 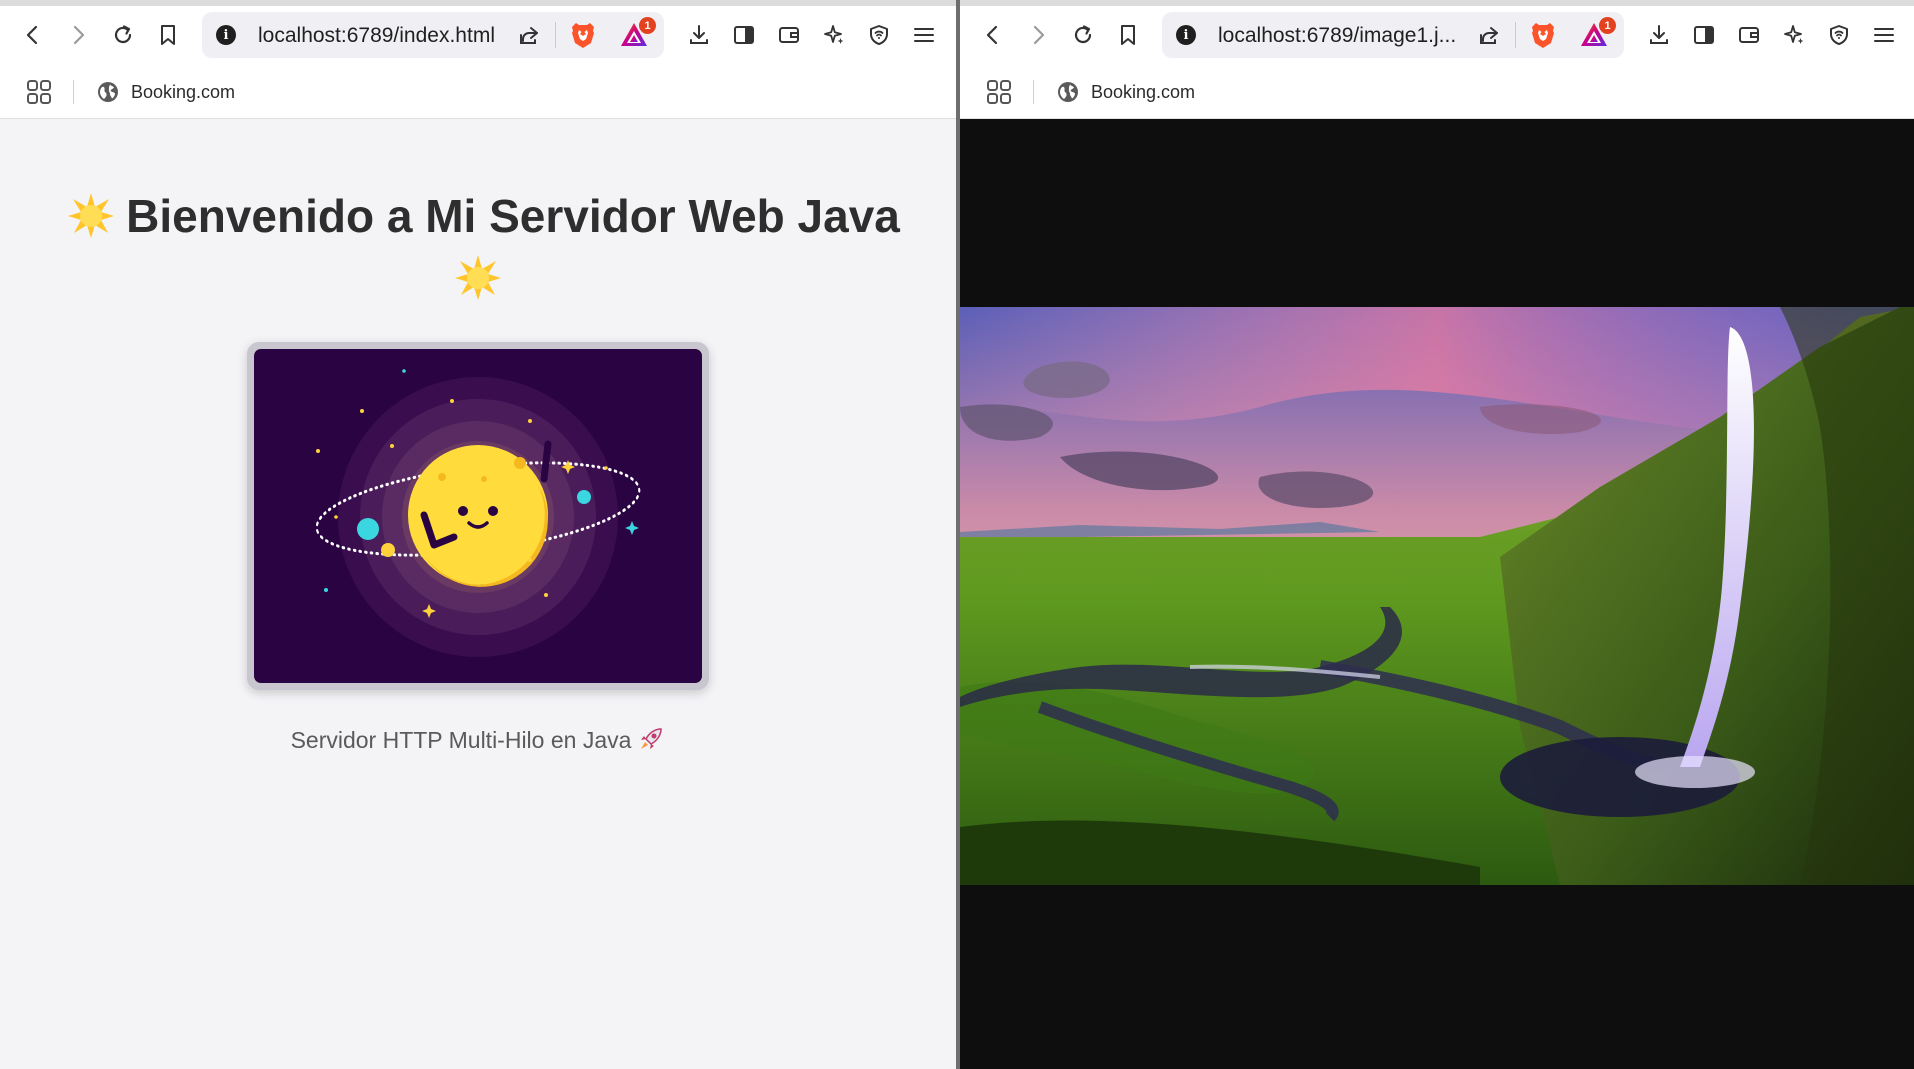 What do you see at coordinates (513, 216) in the screenshot?
I see `heading-text: Bienvenido a Mi Servidor Web Java` at bounding box center [513, 216].